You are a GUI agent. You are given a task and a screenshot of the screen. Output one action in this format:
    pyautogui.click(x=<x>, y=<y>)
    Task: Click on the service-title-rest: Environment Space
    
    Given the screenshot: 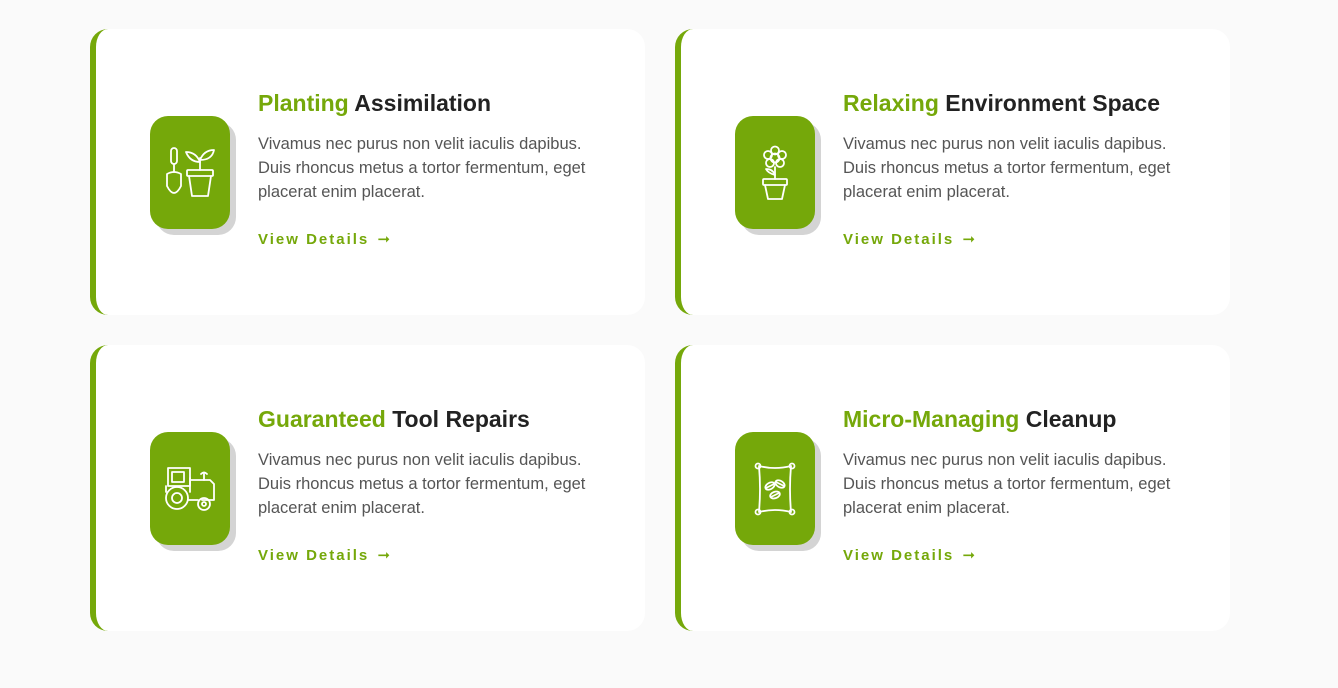 What is the action you would take?
    pyautogui.click(x=1049, y=103)
    